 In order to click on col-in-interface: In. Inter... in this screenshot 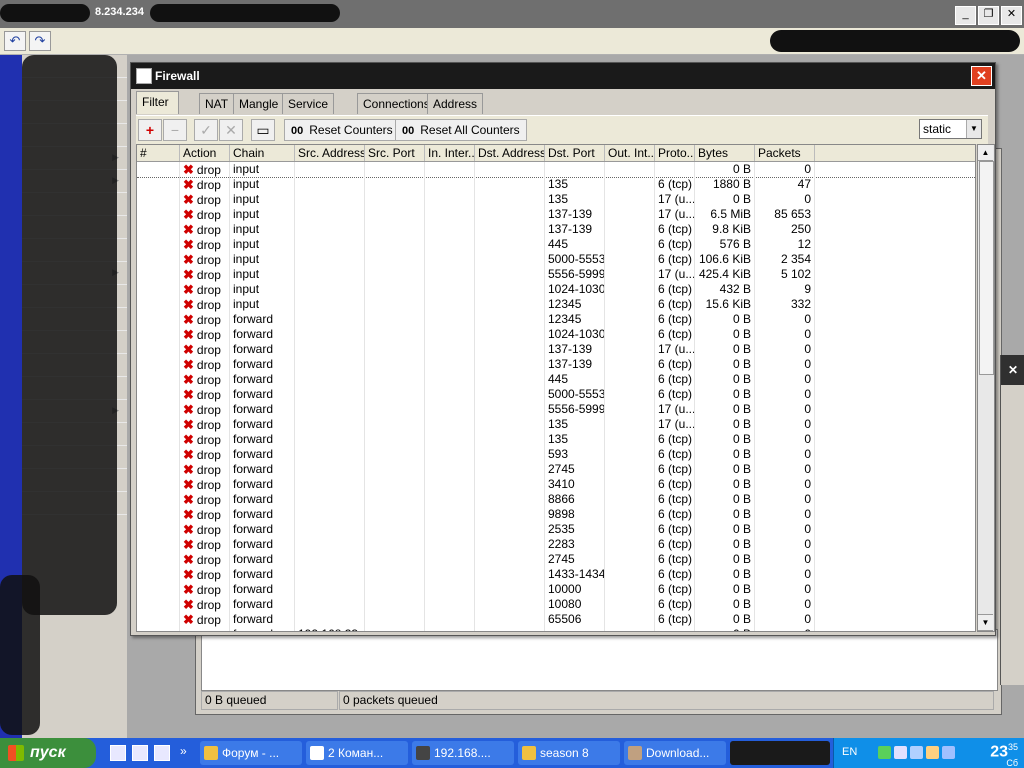, I will do `click(450, 153)`.